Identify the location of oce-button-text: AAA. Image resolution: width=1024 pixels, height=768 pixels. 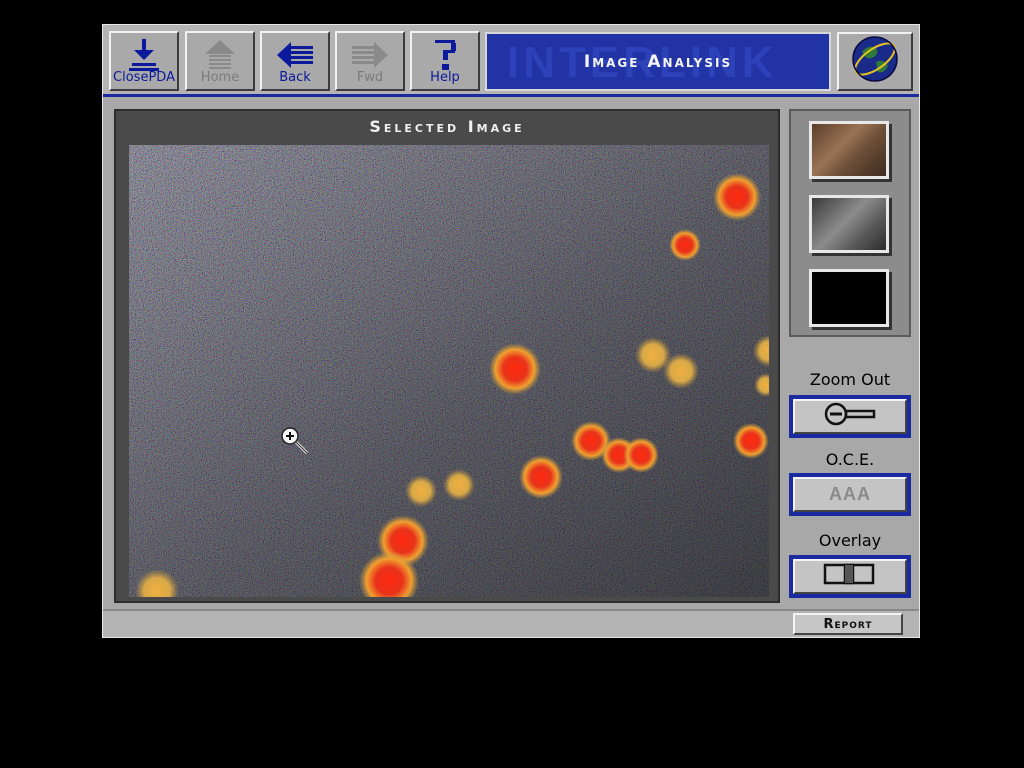
(850, 494).